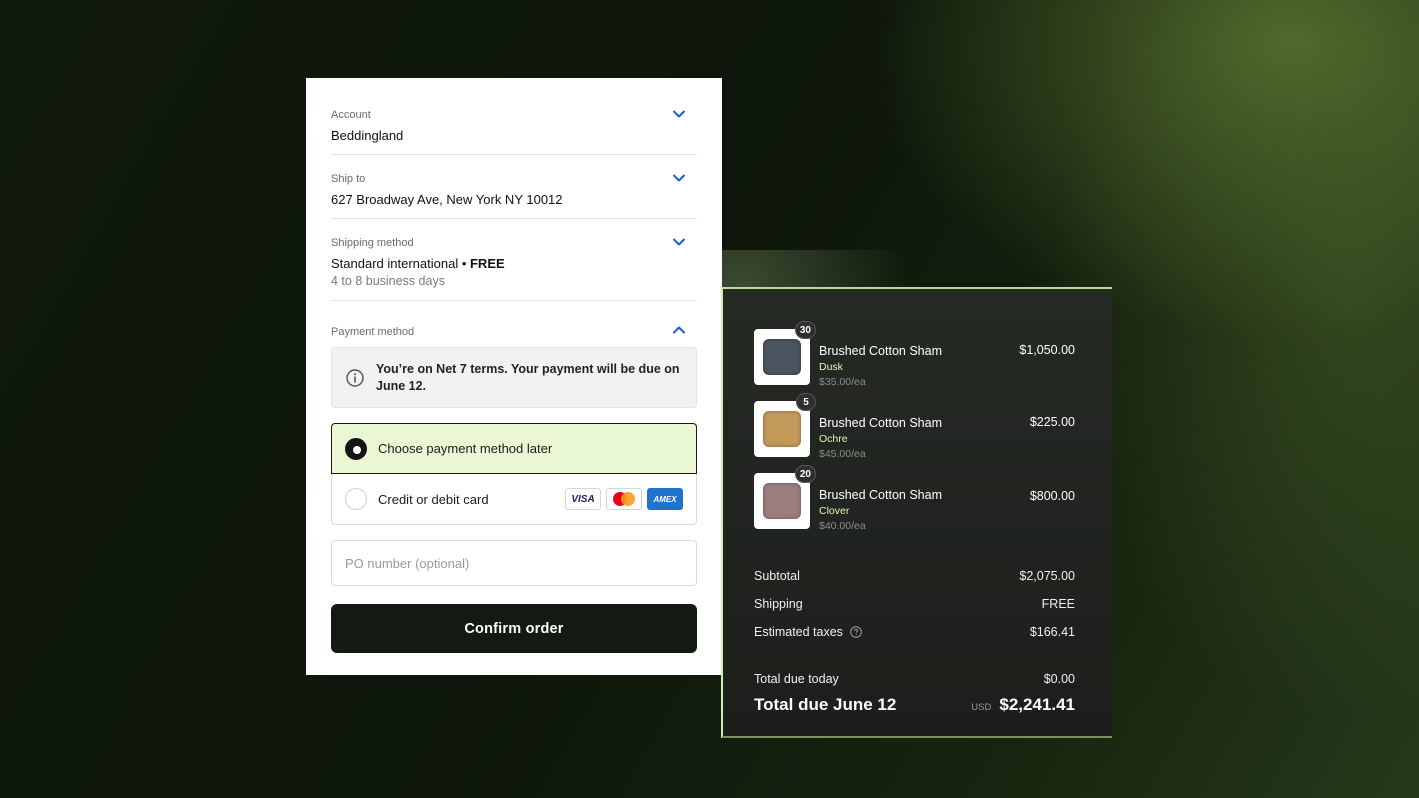 The height and width of the screenshot is (798, 1419). Describe the element at coordinates (834, 511) in the screenshot. I see `item-variant: Clover` at that location.